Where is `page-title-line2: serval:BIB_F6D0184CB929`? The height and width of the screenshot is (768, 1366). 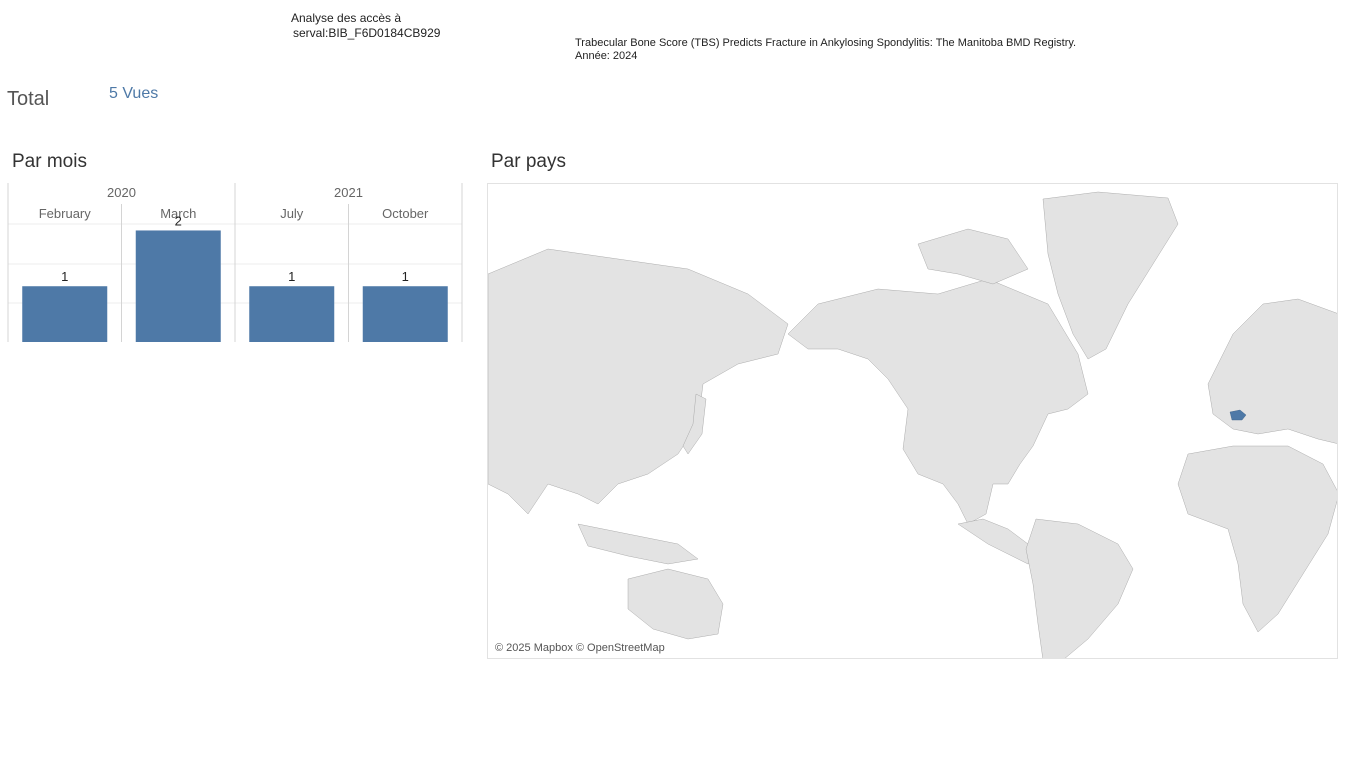
page-title-line2: serval:BIB_F6D0184CB929 is located at coordinates (367, 33).